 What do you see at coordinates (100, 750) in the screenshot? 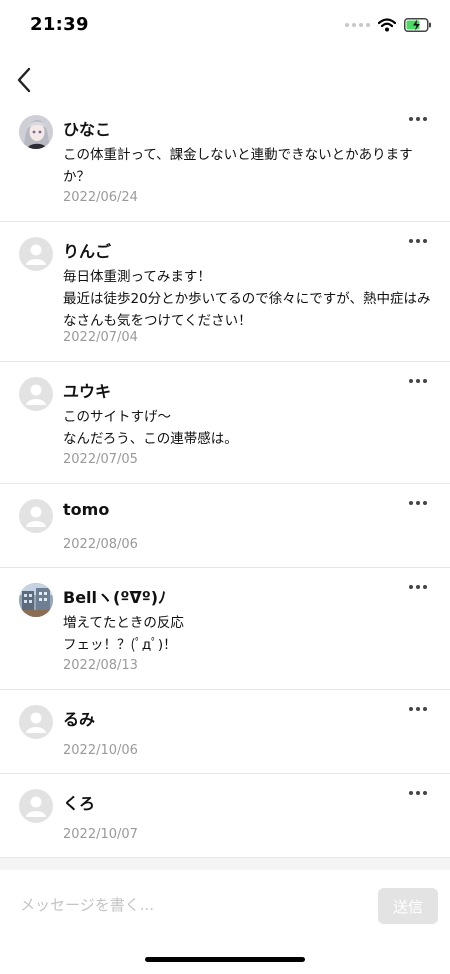
I see `comment-date: 2022/10/06` at bounding box center [100, 750].